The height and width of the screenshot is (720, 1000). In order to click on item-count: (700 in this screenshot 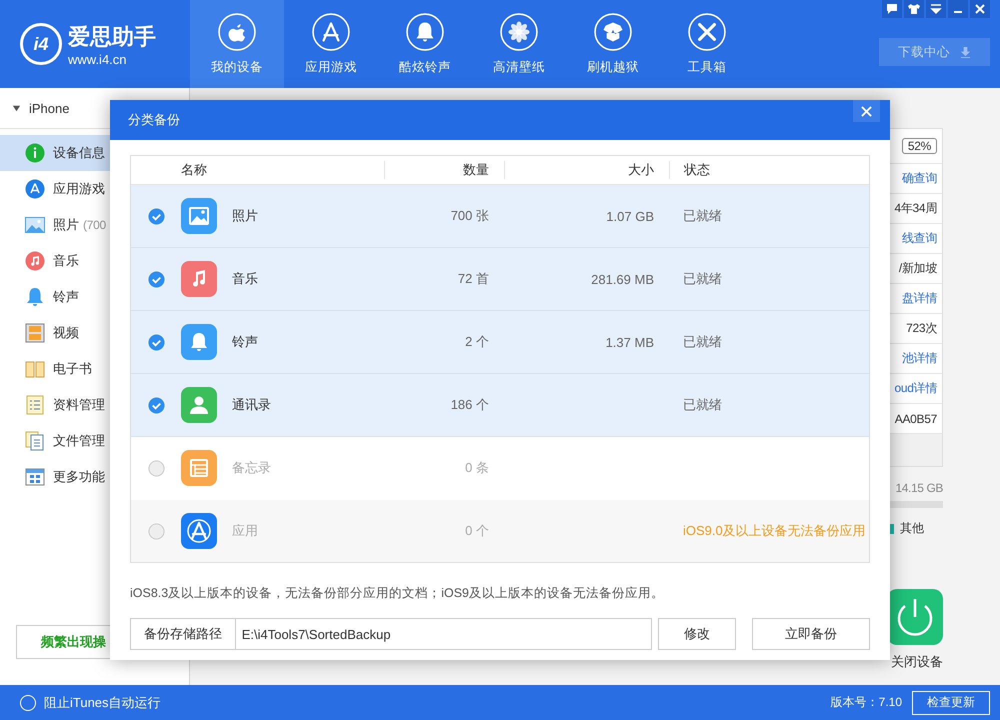, I will do `click(94, 225)`.